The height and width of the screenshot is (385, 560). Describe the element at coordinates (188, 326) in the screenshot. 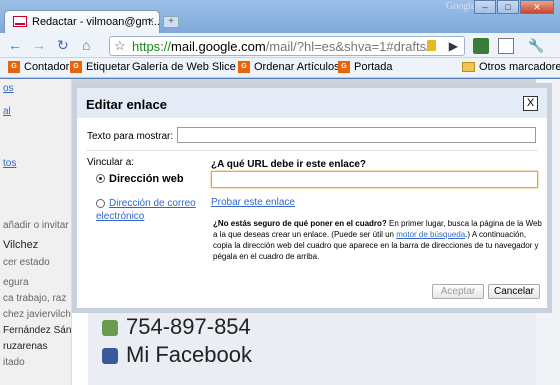

I see `phone-text: 754-897-854` at that location.